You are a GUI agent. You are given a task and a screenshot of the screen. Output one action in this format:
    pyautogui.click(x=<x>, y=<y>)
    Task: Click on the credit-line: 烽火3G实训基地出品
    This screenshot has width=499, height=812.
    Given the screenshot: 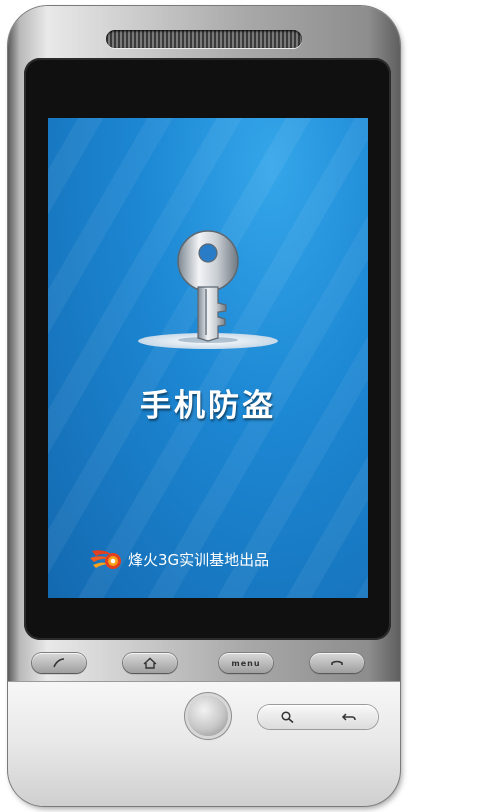 What is the action you would take?
    pyautogui.click(x=179, y=559)
    